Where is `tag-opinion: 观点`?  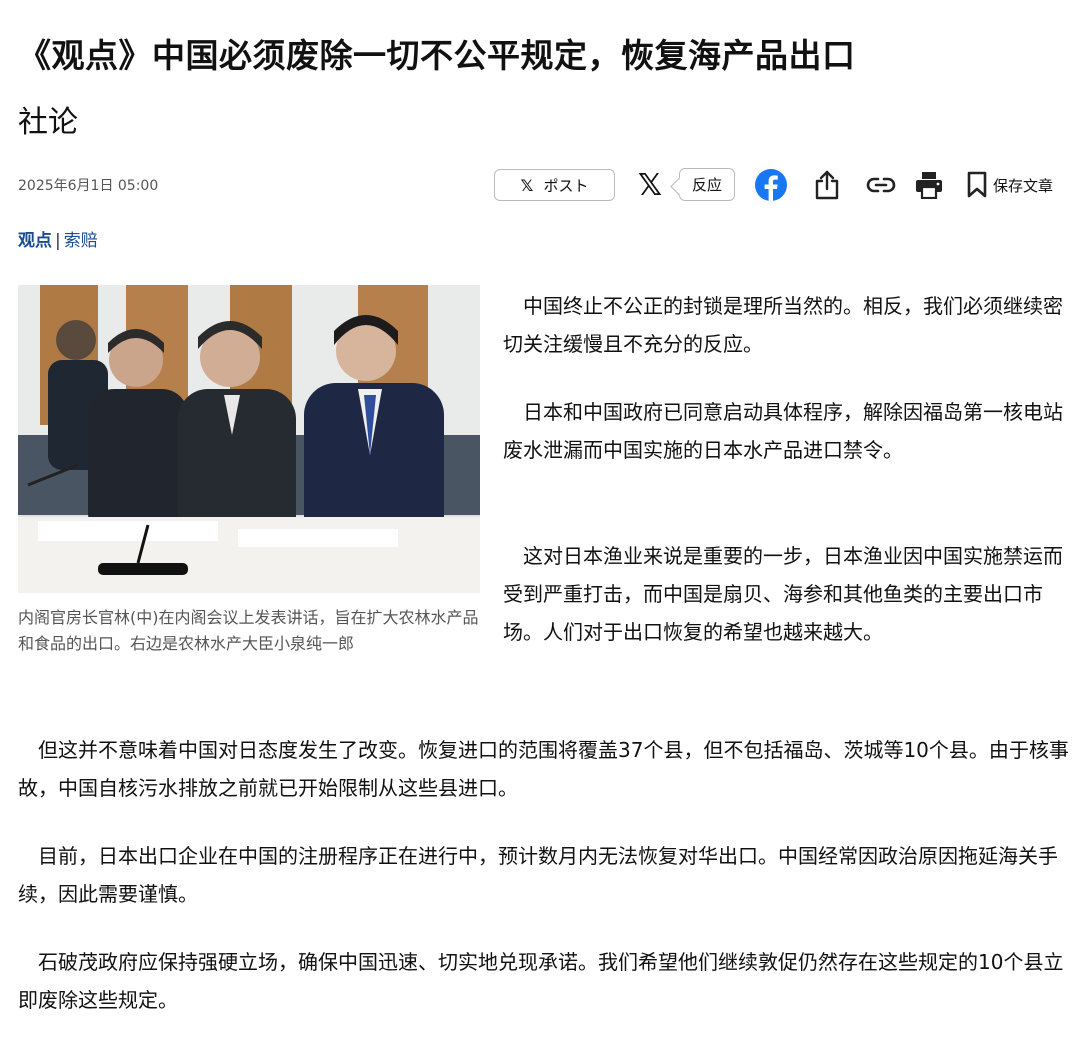
tag-opinion: 观点 is located at coordinates (35, 241).